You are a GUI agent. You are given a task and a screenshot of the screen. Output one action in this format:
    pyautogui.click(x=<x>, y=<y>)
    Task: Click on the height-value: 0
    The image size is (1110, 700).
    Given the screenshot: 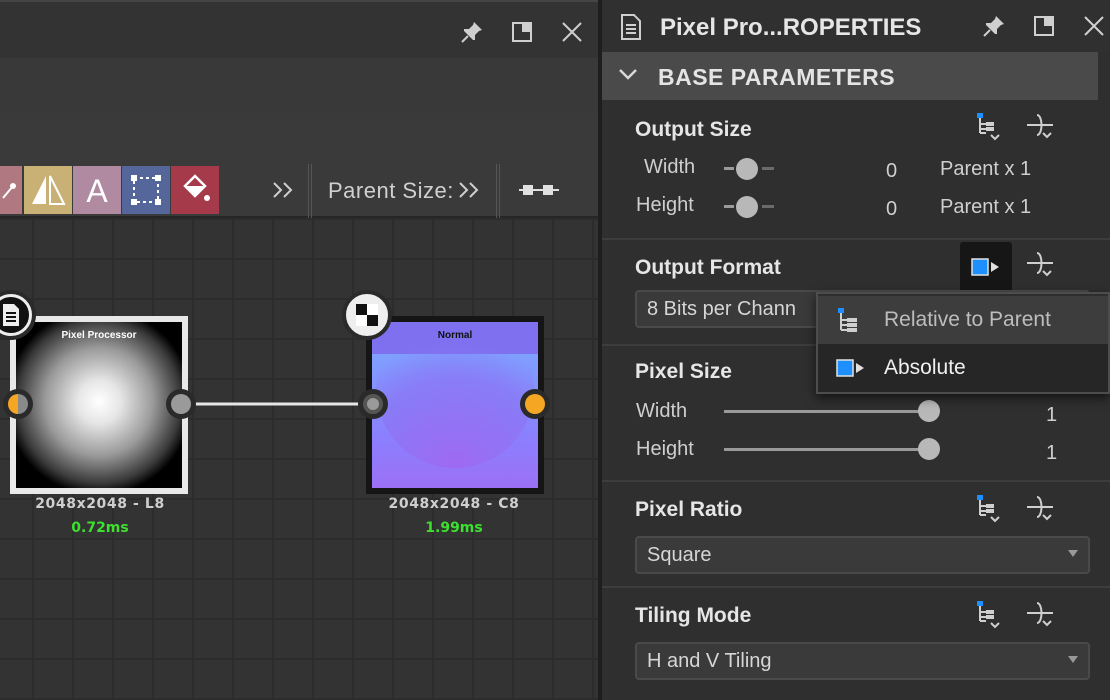 What is the action you would take?
    pyautogui.click(x=892, y=209)
    